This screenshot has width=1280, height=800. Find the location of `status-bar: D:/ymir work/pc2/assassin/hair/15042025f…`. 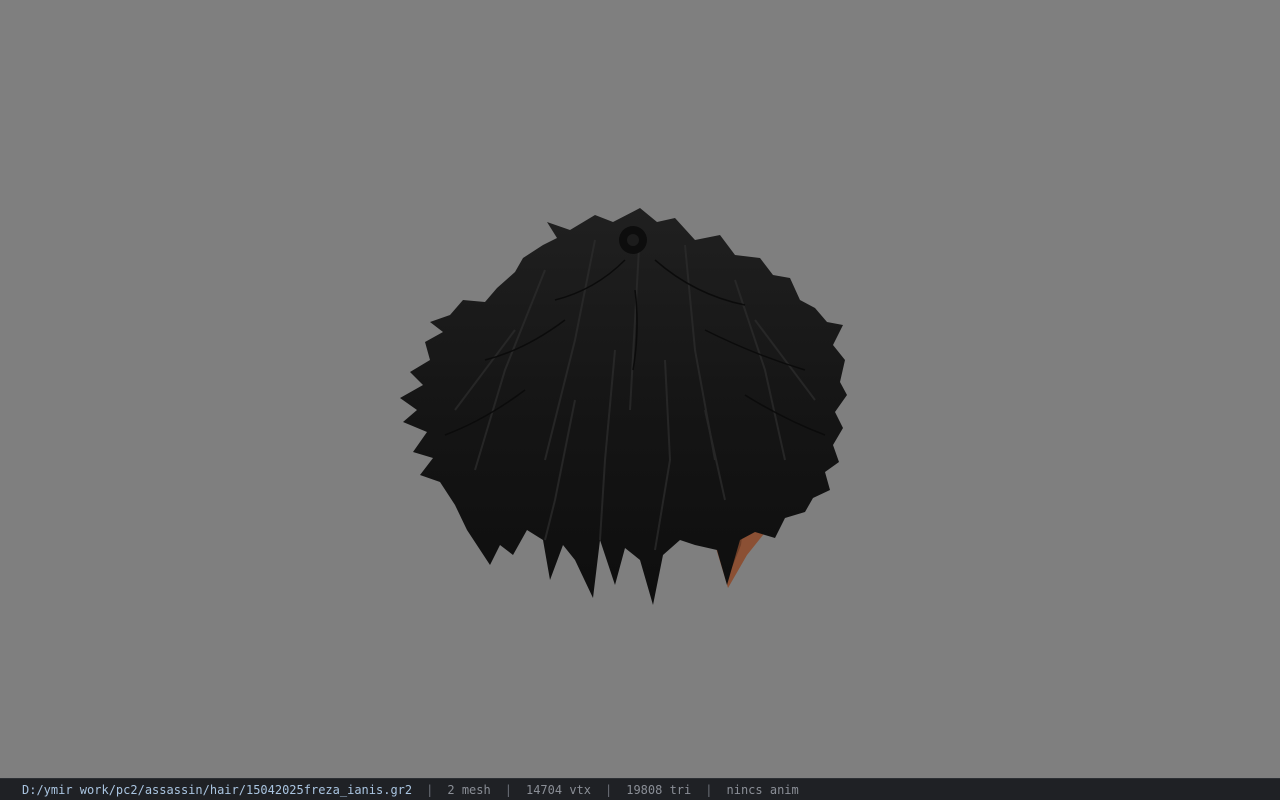

status-bar: D:/ymir work/pc2/assassin/hair/15042025f… is located at coordinates (640, 789).